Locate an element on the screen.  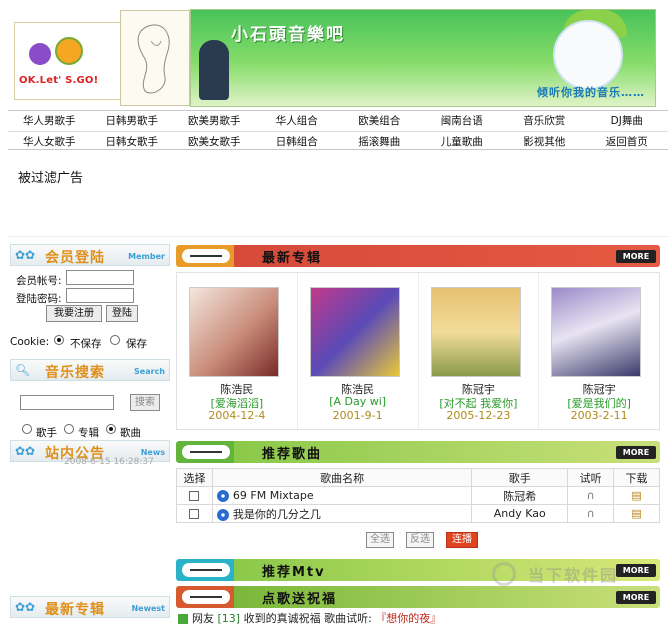
site-logo: OK.Let' S.GO! is located at coordinates (68, 61).